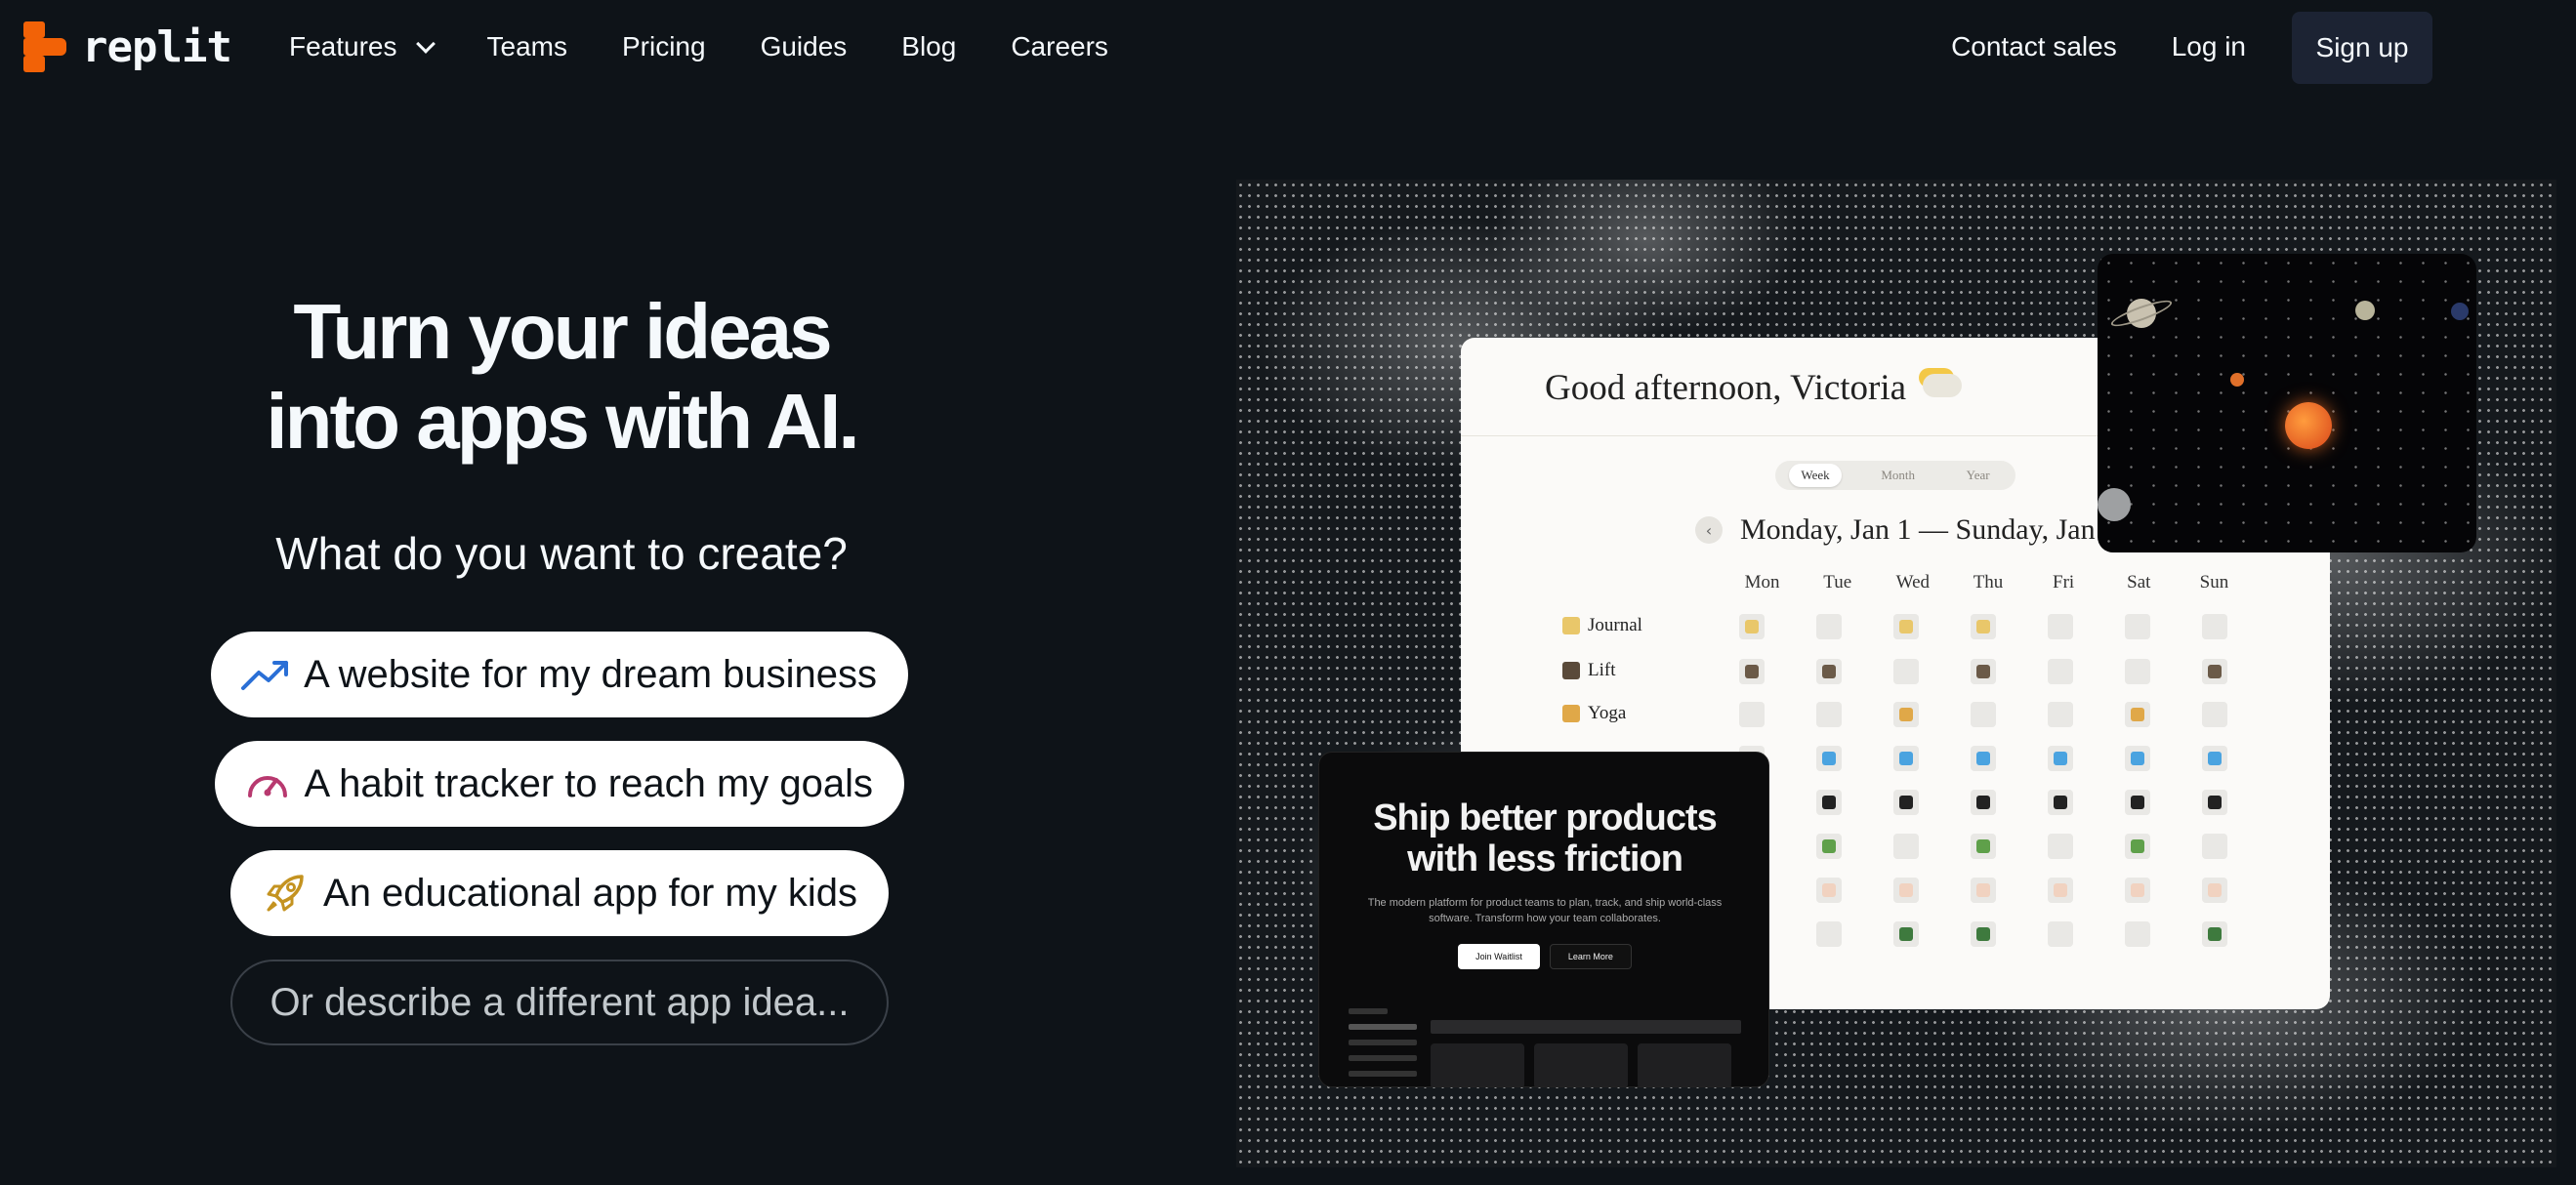 Image resolution: width=2576 pixels, height=1185 pixels. I want to click on suggestion-educational-app: An educational app for my kids, so click(559, 893).